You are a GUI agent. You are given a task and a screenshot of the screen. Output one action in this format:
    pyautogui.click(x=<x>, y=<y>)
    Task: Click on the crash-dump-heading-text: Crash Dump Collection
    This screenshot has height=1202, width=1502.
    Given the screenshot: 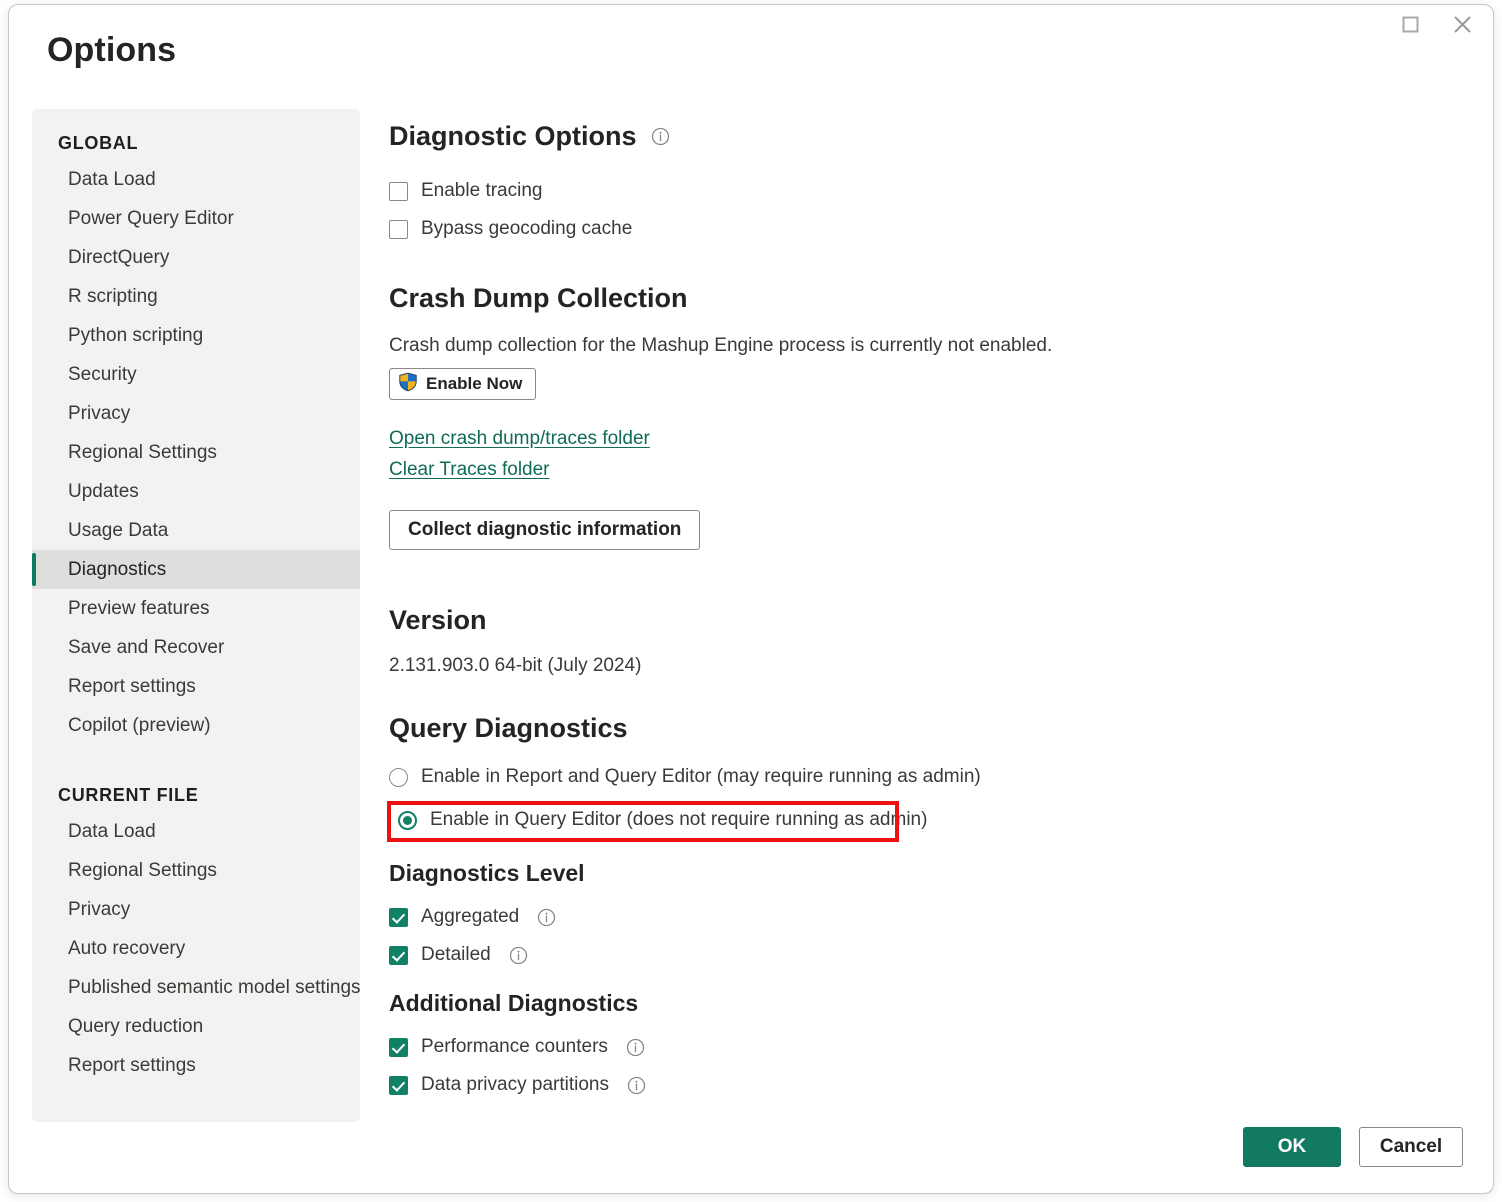 What is the action you would take?
    pyautogui.click(x=538, y=298)
    